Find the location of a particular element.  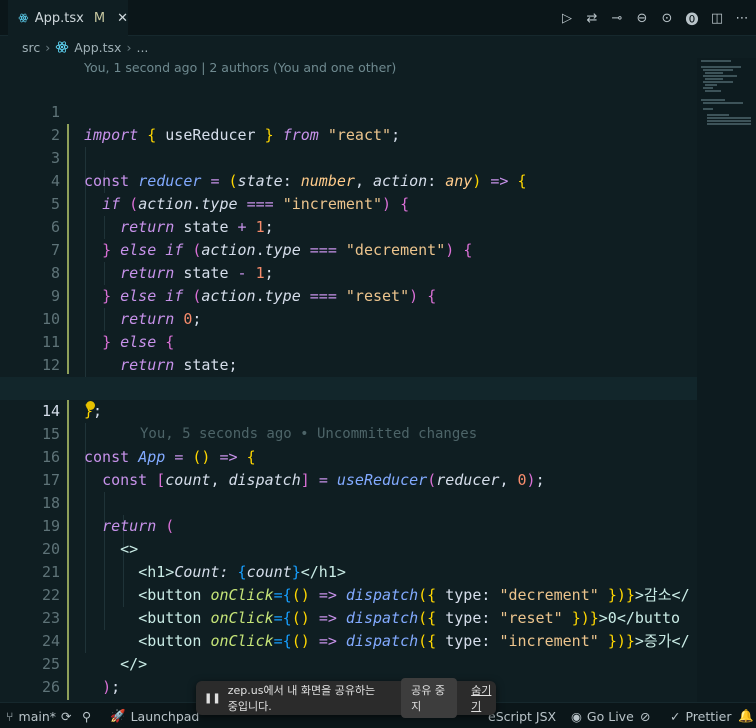

close-tab-icon: ✕ is located at coordinates (122, 18).